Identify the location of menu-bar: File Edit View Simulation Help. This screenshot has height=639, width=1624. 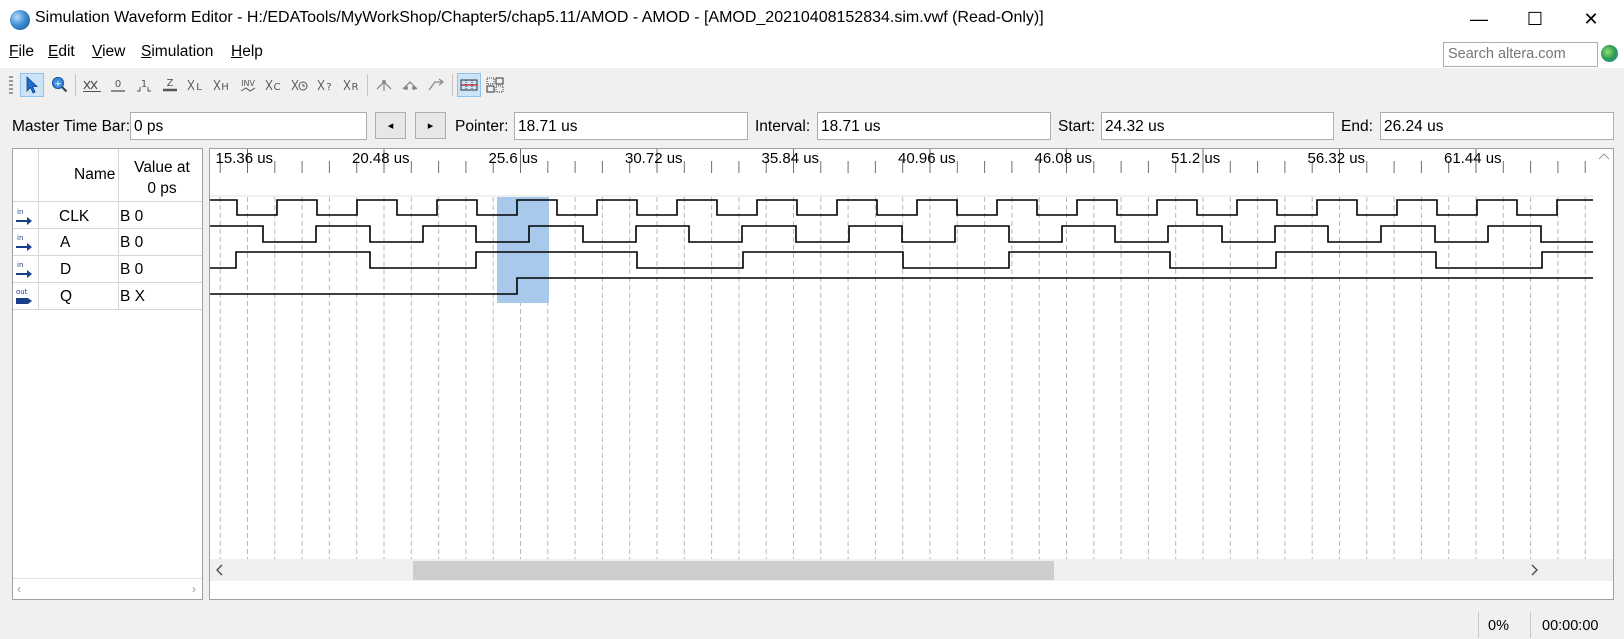
(812, 53).